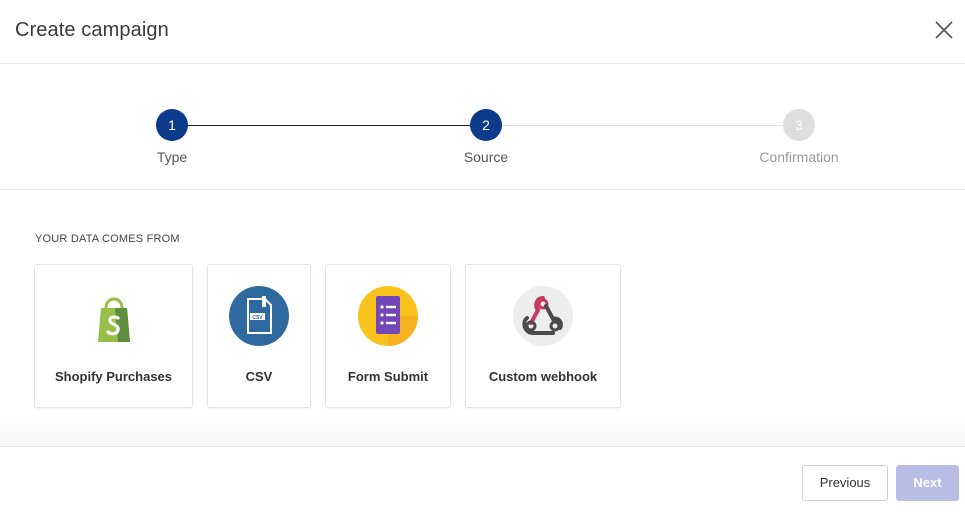  I want to click on svg-text: CSV, so click(257, 318).